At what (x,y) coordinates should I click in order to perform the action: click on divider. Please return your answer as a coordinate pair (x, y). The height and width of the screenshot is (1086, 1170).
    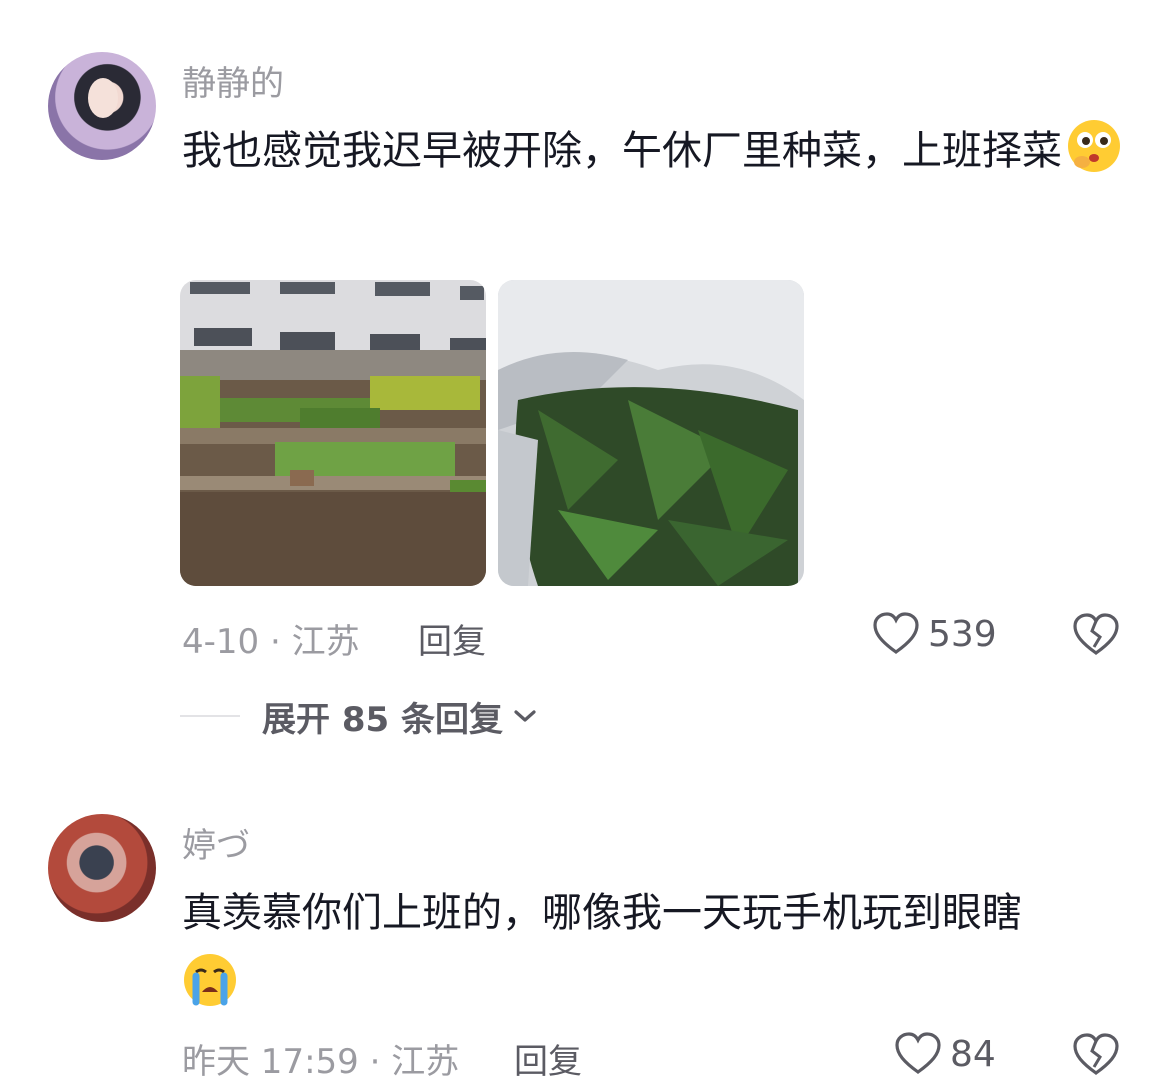
    Looking at the image, I should click on (210, 716).